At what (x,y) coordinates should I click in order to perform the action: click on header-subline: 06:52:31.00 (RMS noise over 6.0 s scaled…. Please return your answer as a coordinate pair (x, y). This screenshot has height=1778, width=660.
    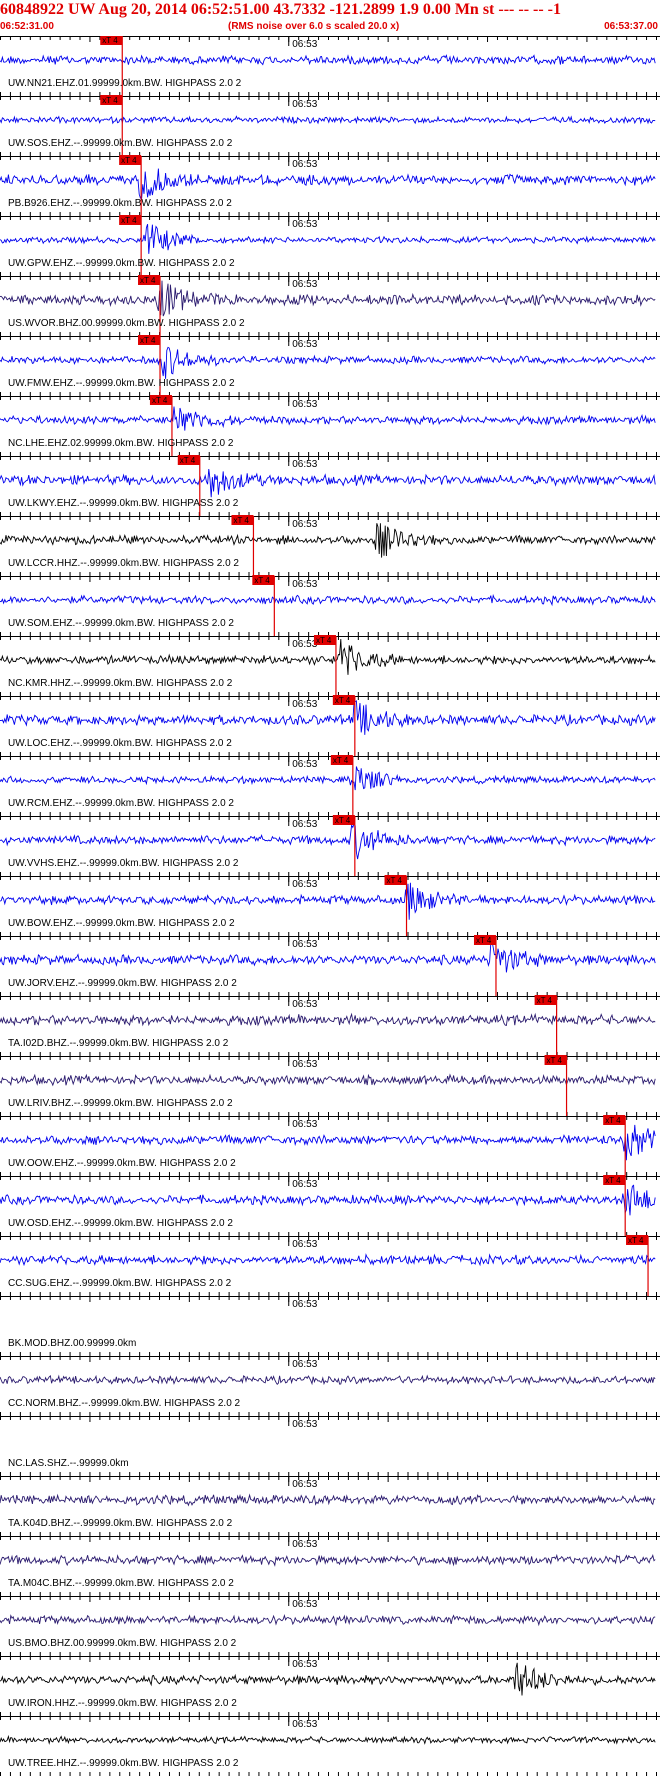
    Looking at the image, I should click on (330, 27).